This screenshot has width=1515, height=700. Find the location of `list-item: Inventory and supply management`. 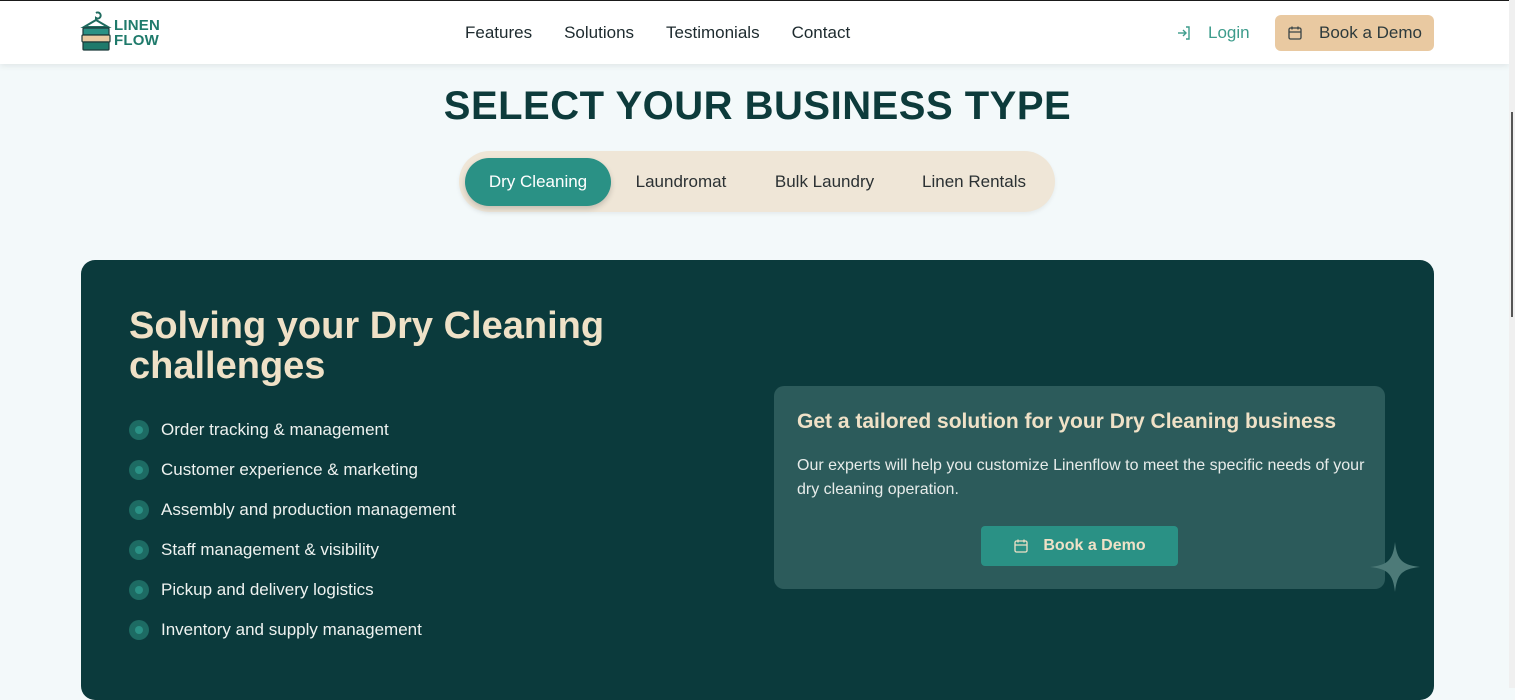

list-item: Inventory and supply management is located at coordinates (292, 630).